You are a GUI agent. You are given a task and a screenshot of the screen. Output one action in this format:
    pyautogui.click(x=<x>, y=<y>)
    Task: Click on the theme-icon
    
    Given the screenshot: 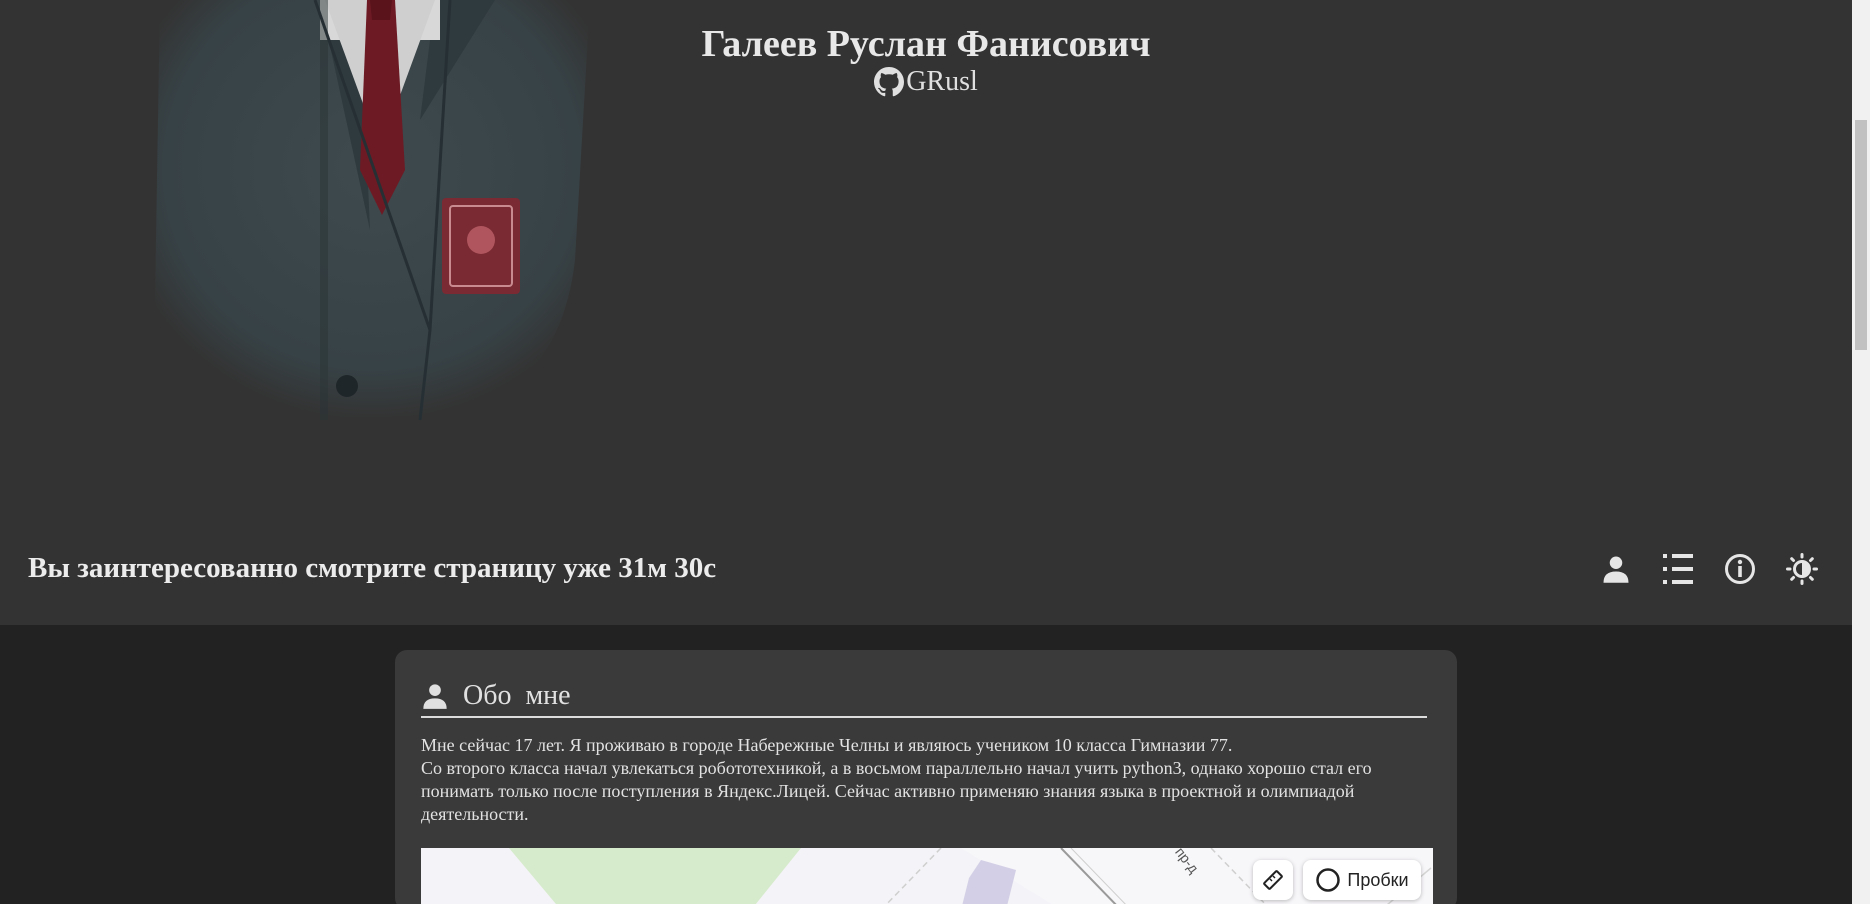 What is the action you would take?
    pyautogui.click(x=1802, y=569)
    